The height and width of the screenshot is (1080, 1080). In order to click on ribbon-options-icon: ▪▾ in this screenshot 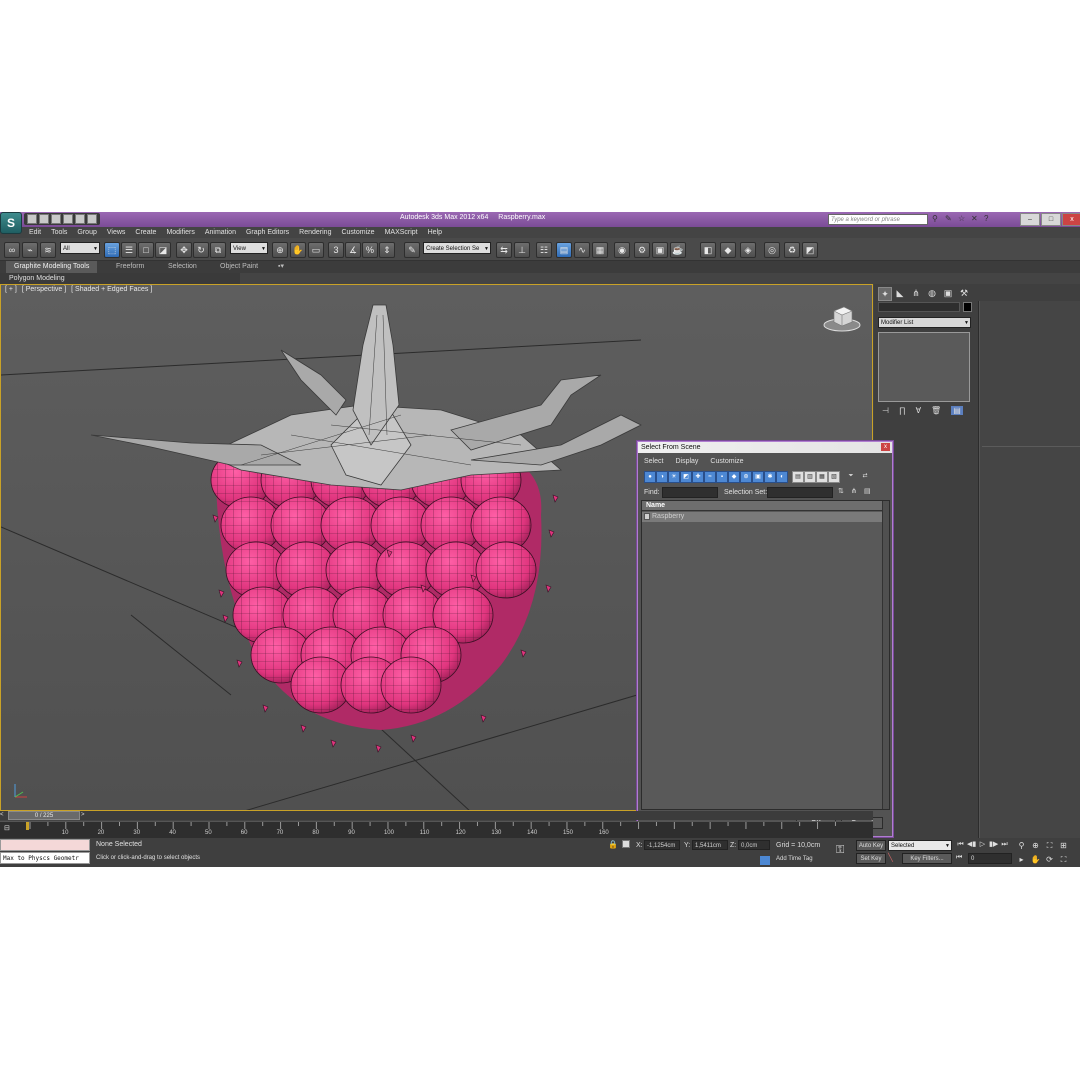, I will do `click(281, 267)`.